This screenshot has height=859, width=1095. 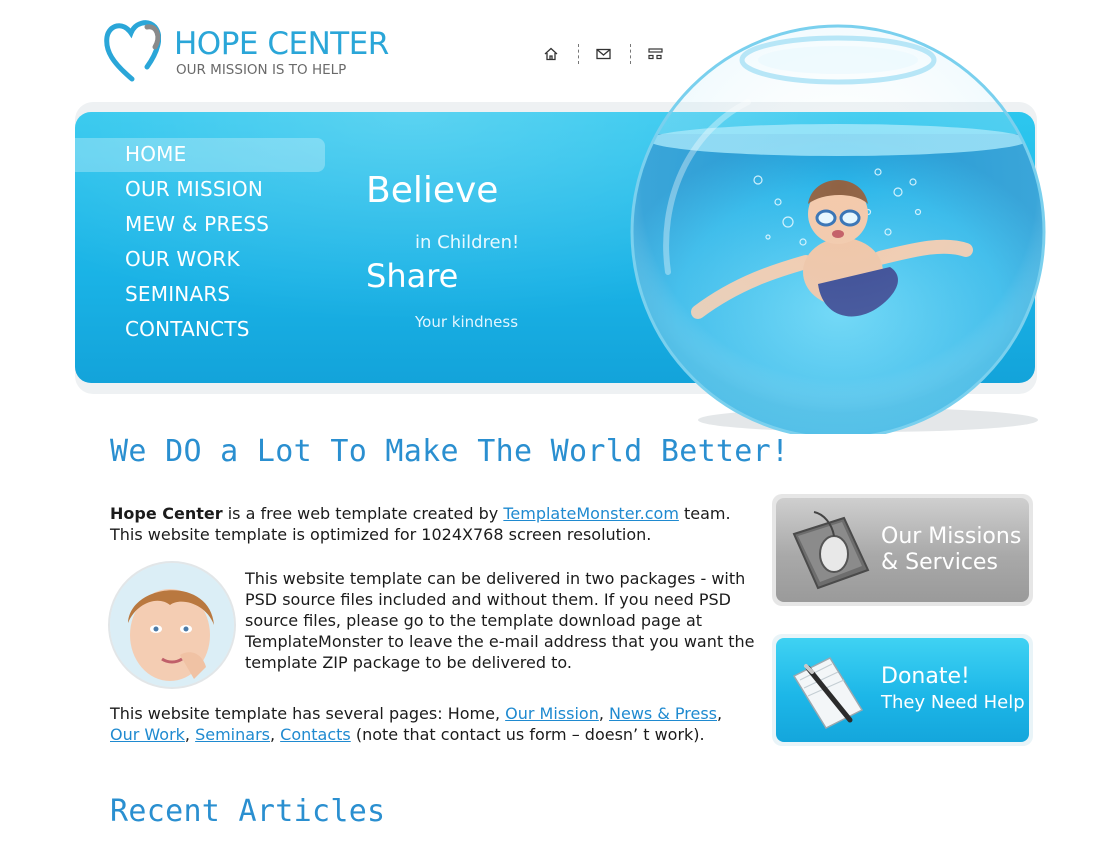 What do you see at coordinates (232, 734) in the screenshot?
I see `seminars-link: Seminars` at bounding box center [232, 734].